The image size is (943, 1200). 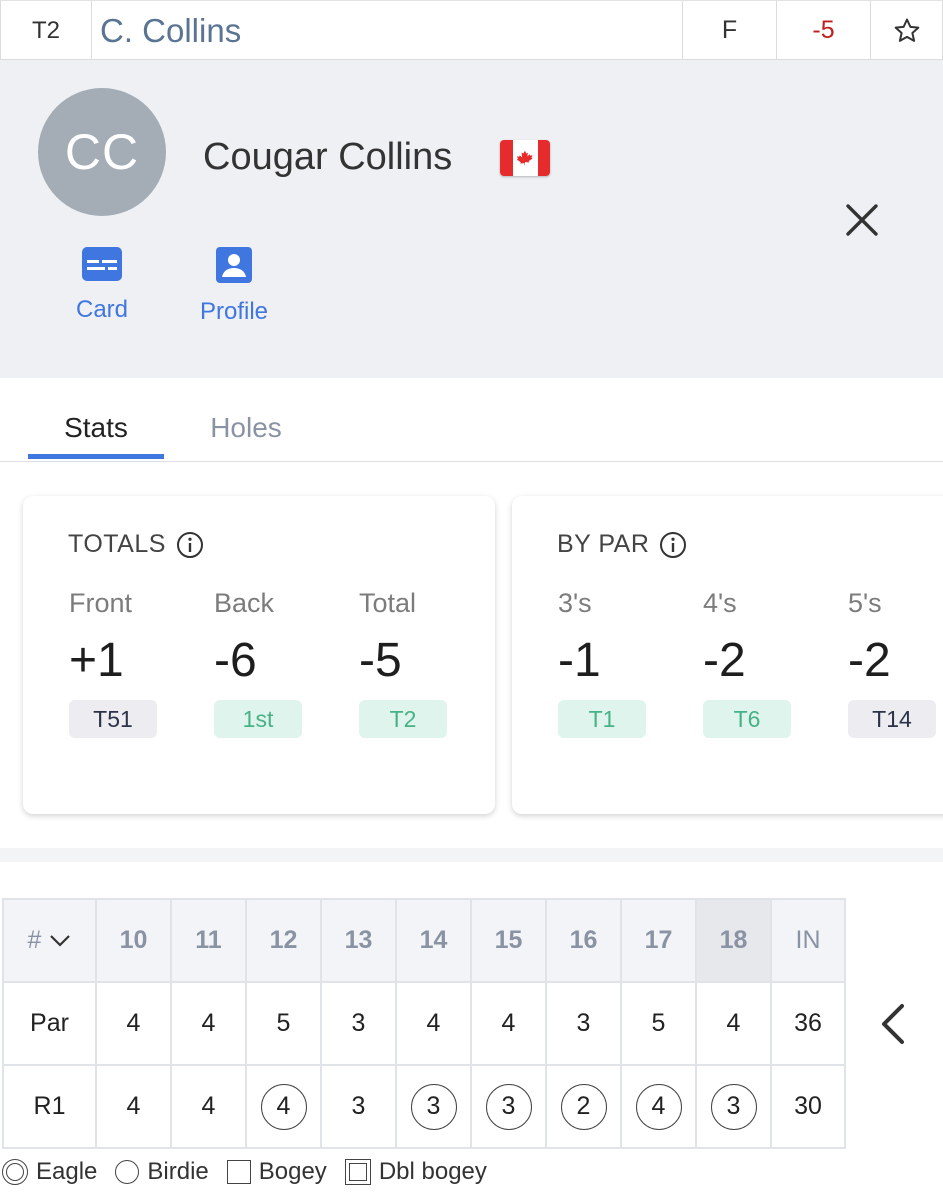 What do you see at coordinates (733, 940) in the screenshot?
I see `hole-number-highlighted: 18` at bounding box center [733, 940].